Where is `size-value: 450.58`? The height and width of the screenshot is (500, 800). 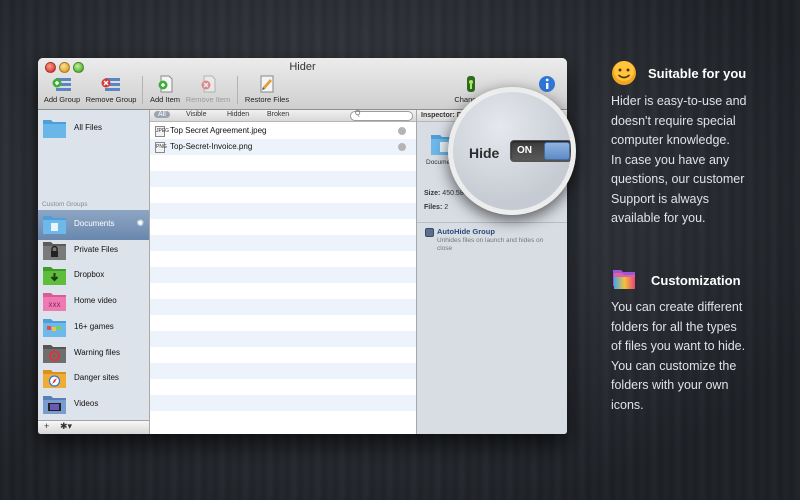
size-value: 450.58 is located at coordinates (453, 193).